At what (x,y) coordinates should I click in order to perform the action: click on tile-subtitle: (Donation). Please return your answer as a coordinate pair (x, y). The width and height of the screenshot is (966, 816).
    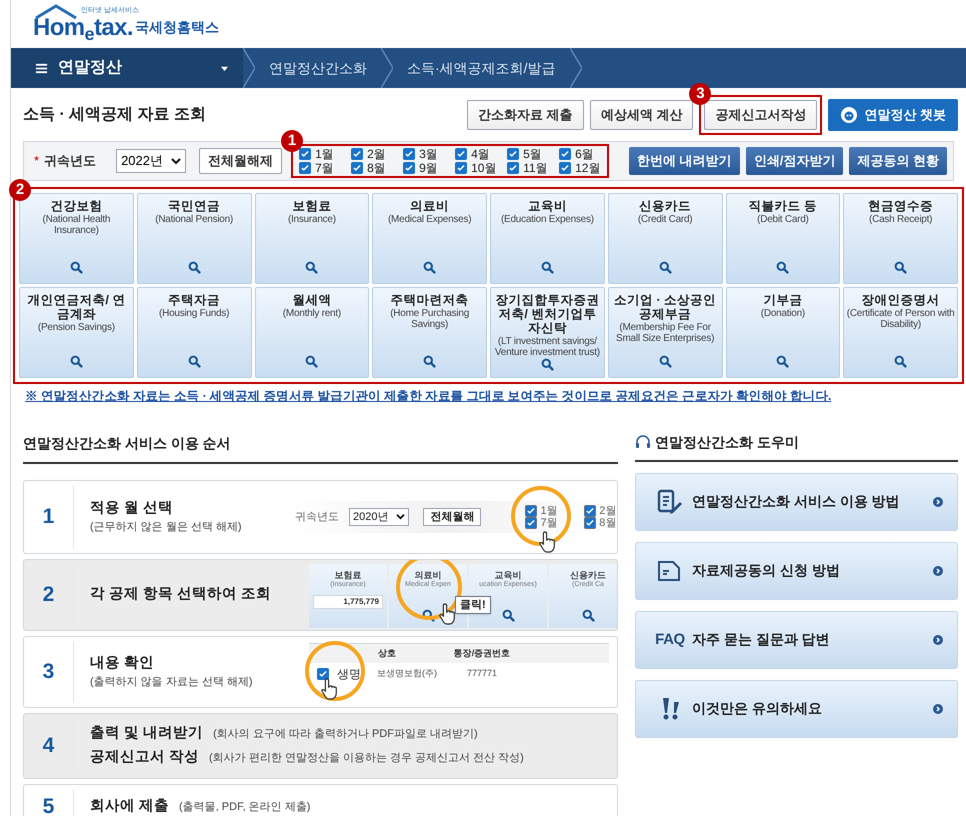
    Looking at the image, I should click on (782, 313).